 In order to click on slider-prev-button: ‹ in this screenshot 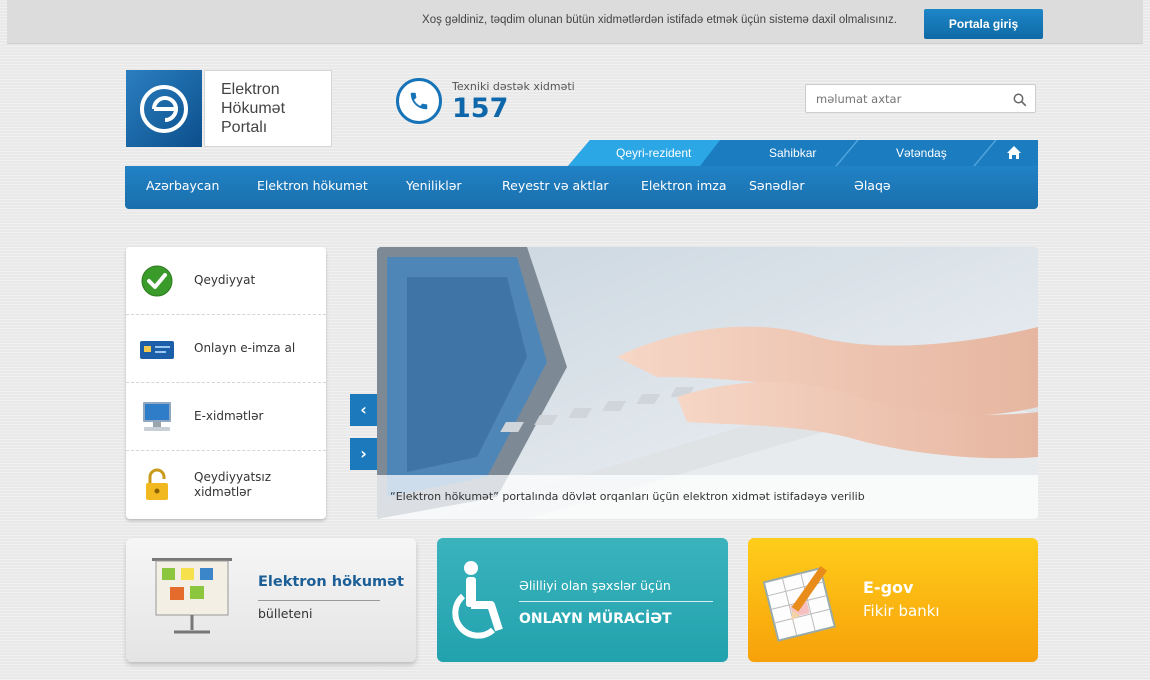, I will do `click(363, 410)`.